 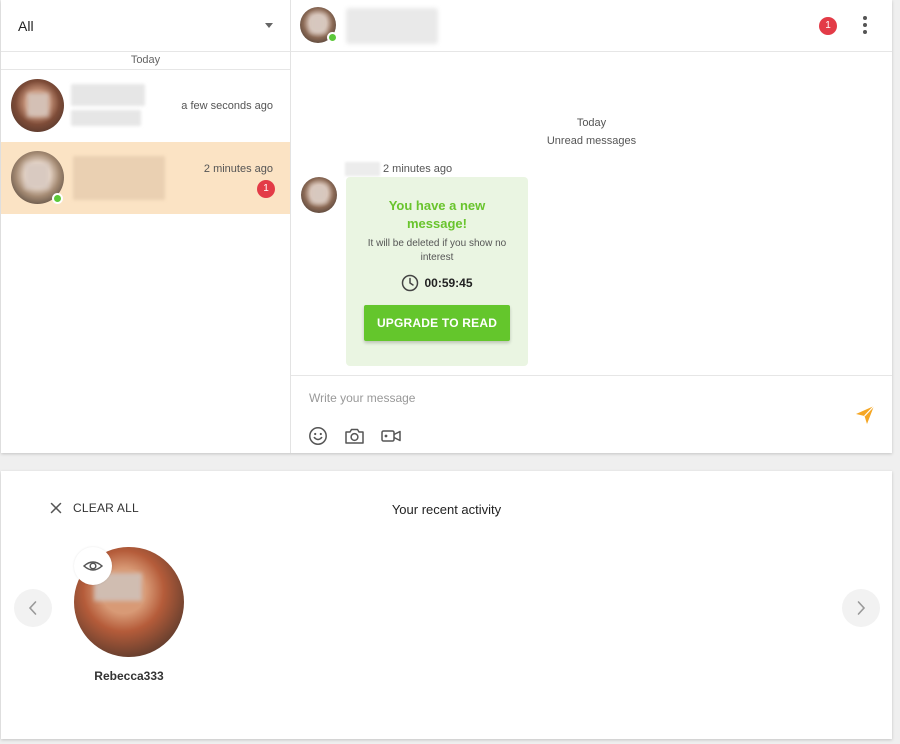 I want to click on chevron-right-icon, so click(x=861, y=608).